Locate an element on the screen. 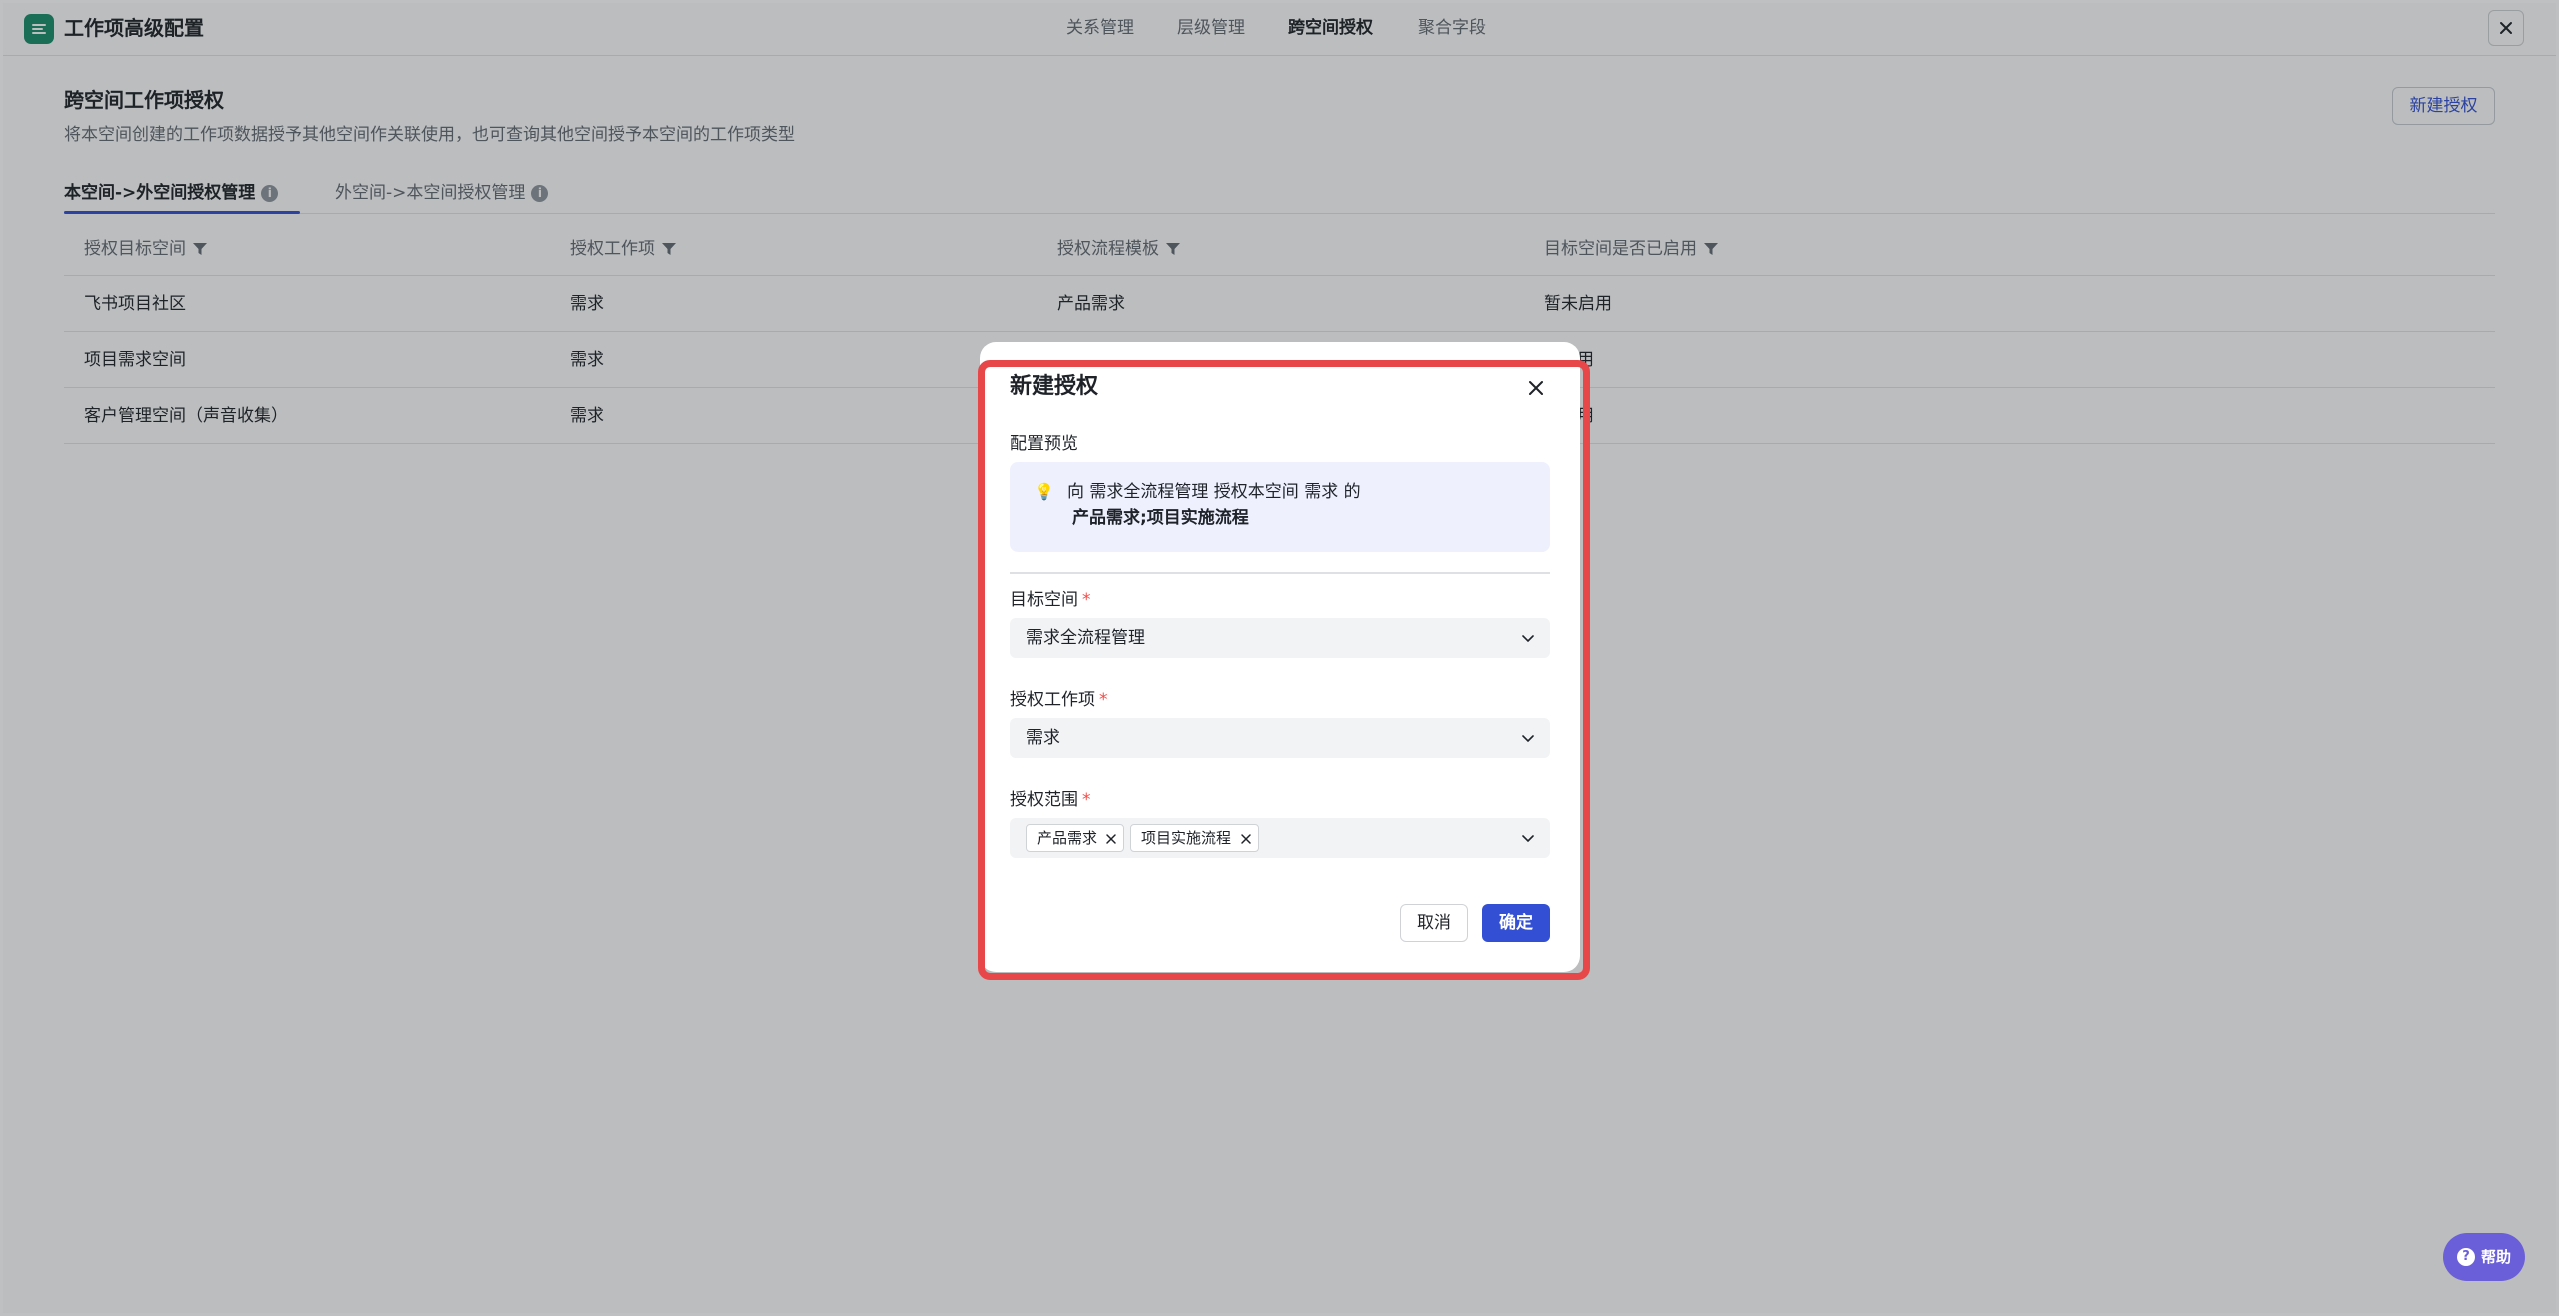 The height and width of the screenshot is (1316, 2559). target-space-select: 需求全流程管理 is located at coordinates (1280, 638).